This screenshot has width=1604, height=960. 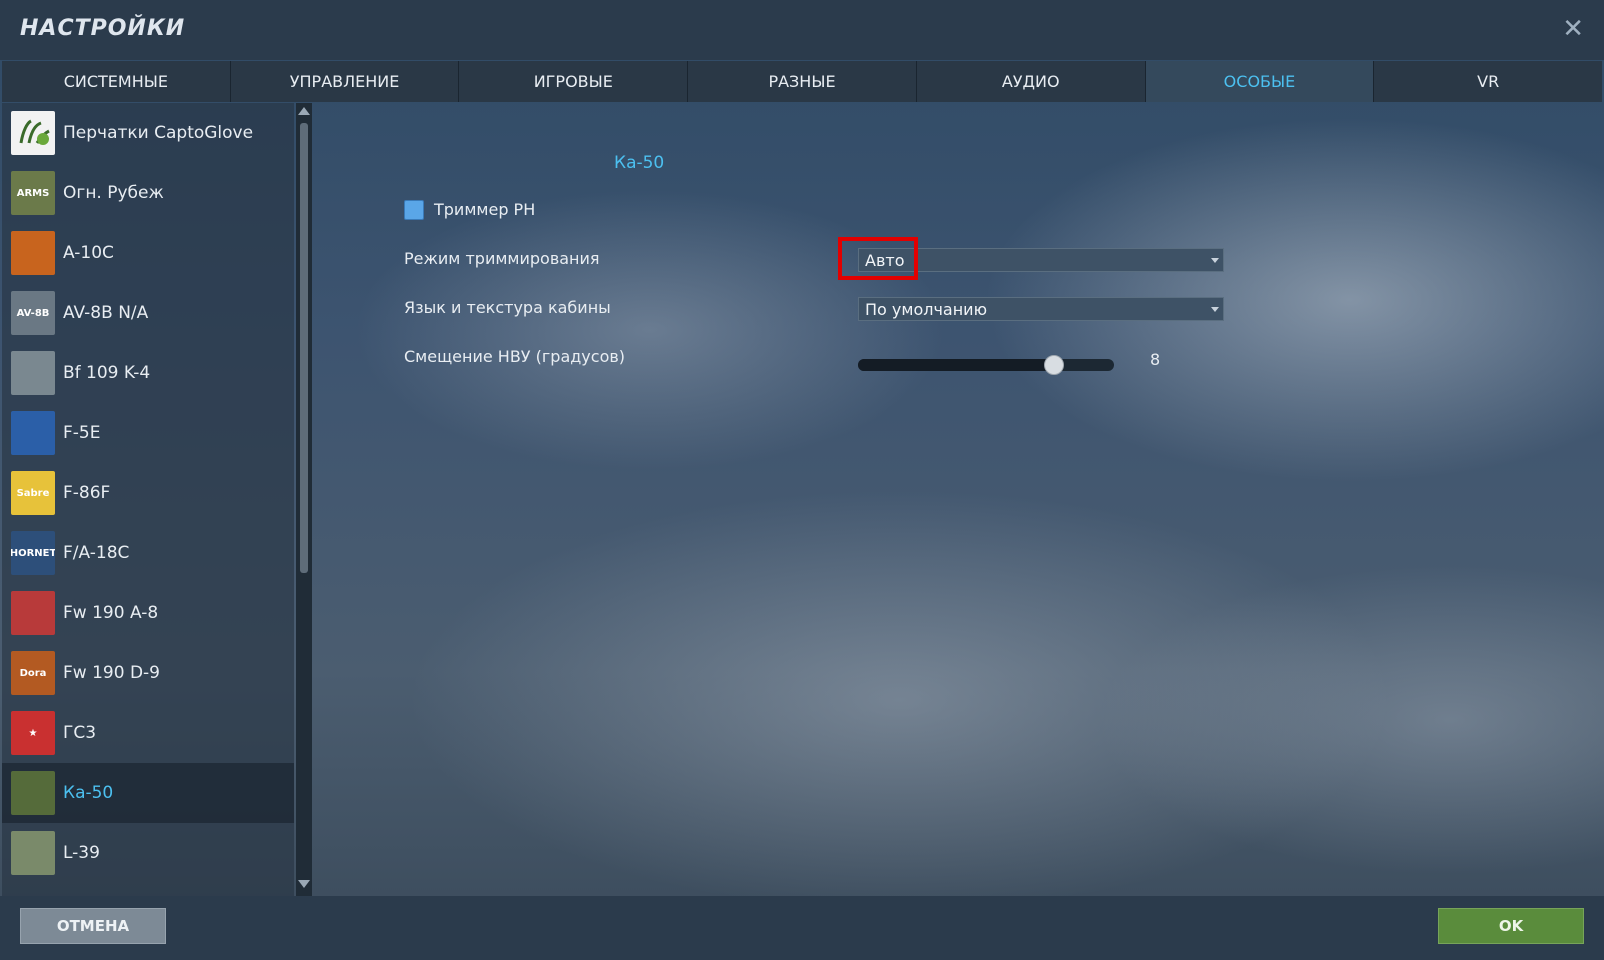 I want to click on highlight-box, so click(x=878, y=258).